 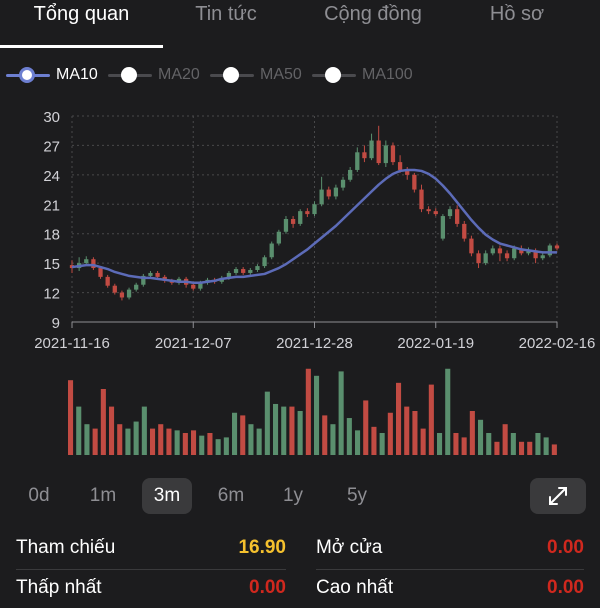 What do you see at coordinates (349, 547) in the screenshot?
I see `open-price-label: Mở cửa` at bounding box center [349, 547].